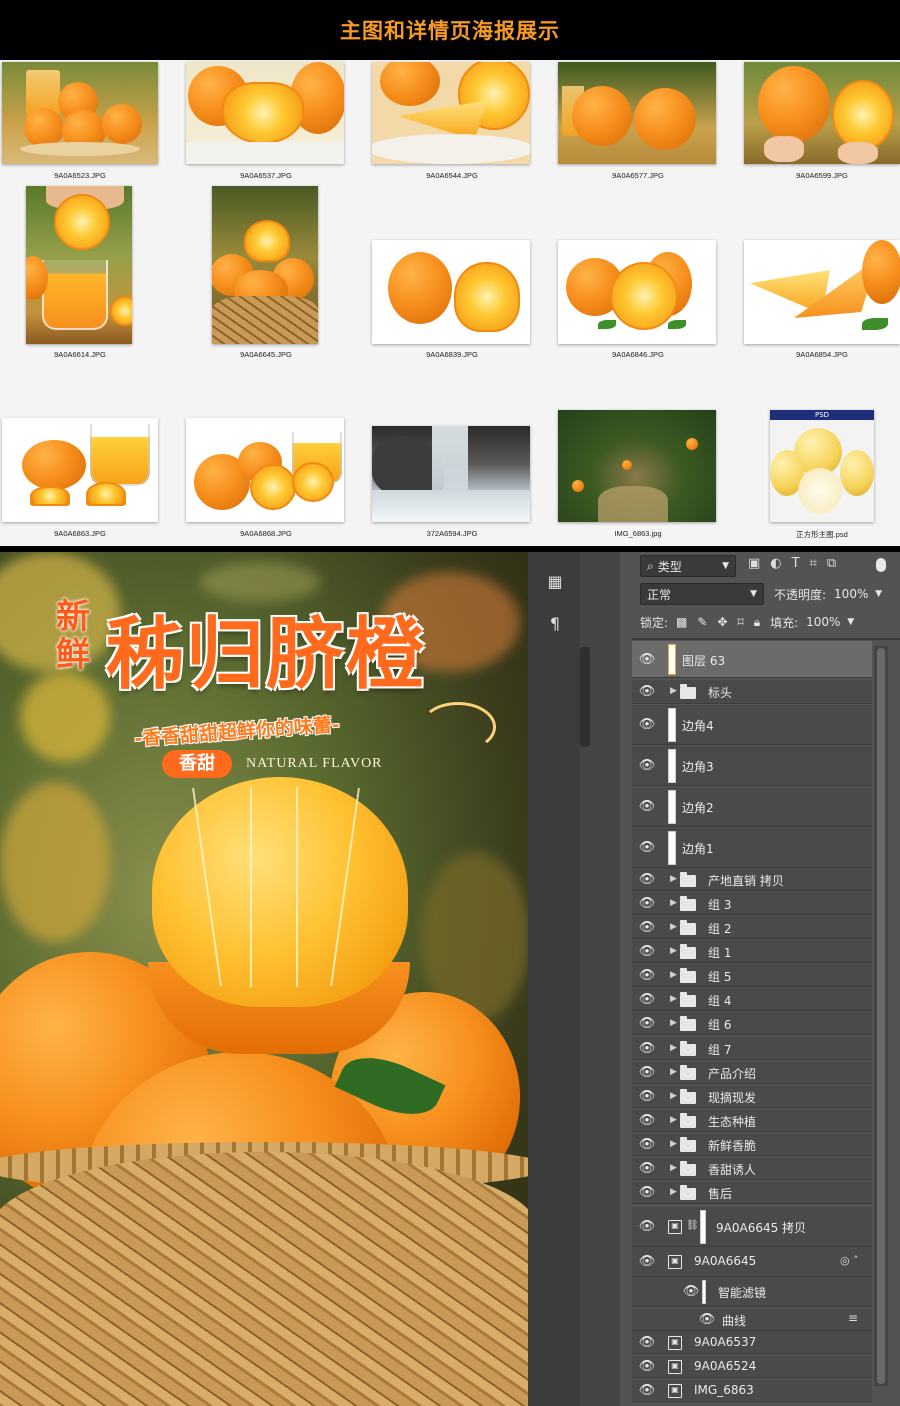 This screenshot has height=1406, width=900. I want to click on layer-row: 👁︎ ▣ IMG_6863, so click(752, 1390).